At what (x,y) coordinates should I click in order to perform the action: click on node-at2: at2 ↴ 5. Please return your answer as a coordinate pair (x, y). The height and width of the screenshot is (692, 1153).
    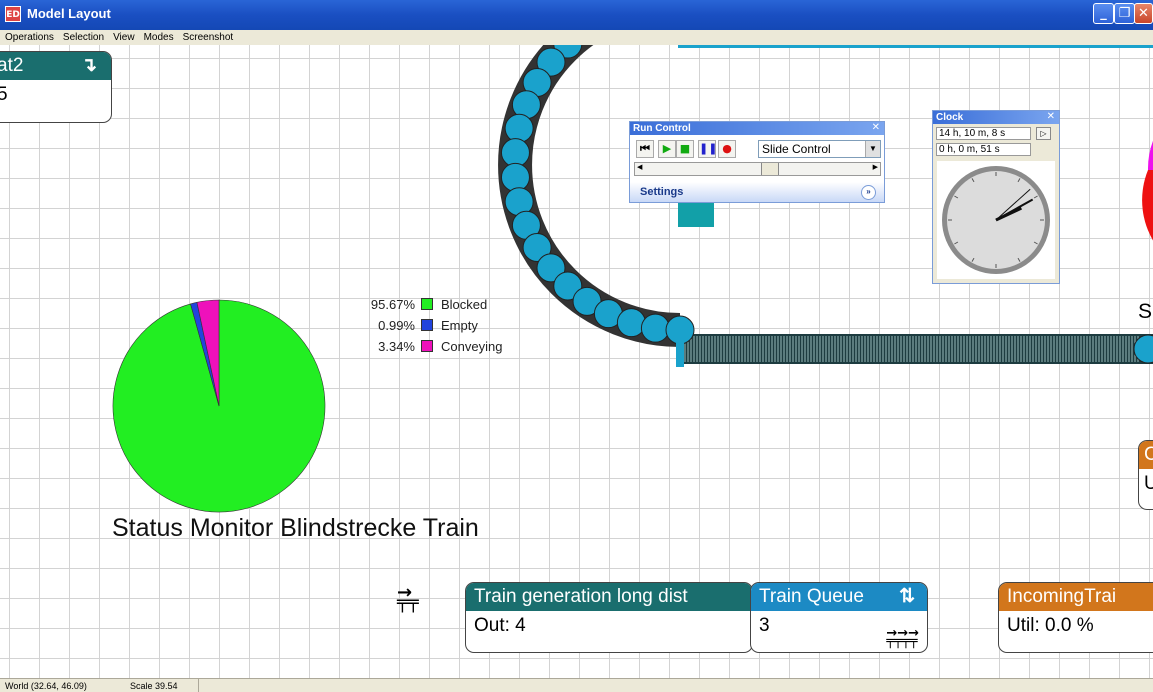
    Looking at the image, I should click on (56, 87).